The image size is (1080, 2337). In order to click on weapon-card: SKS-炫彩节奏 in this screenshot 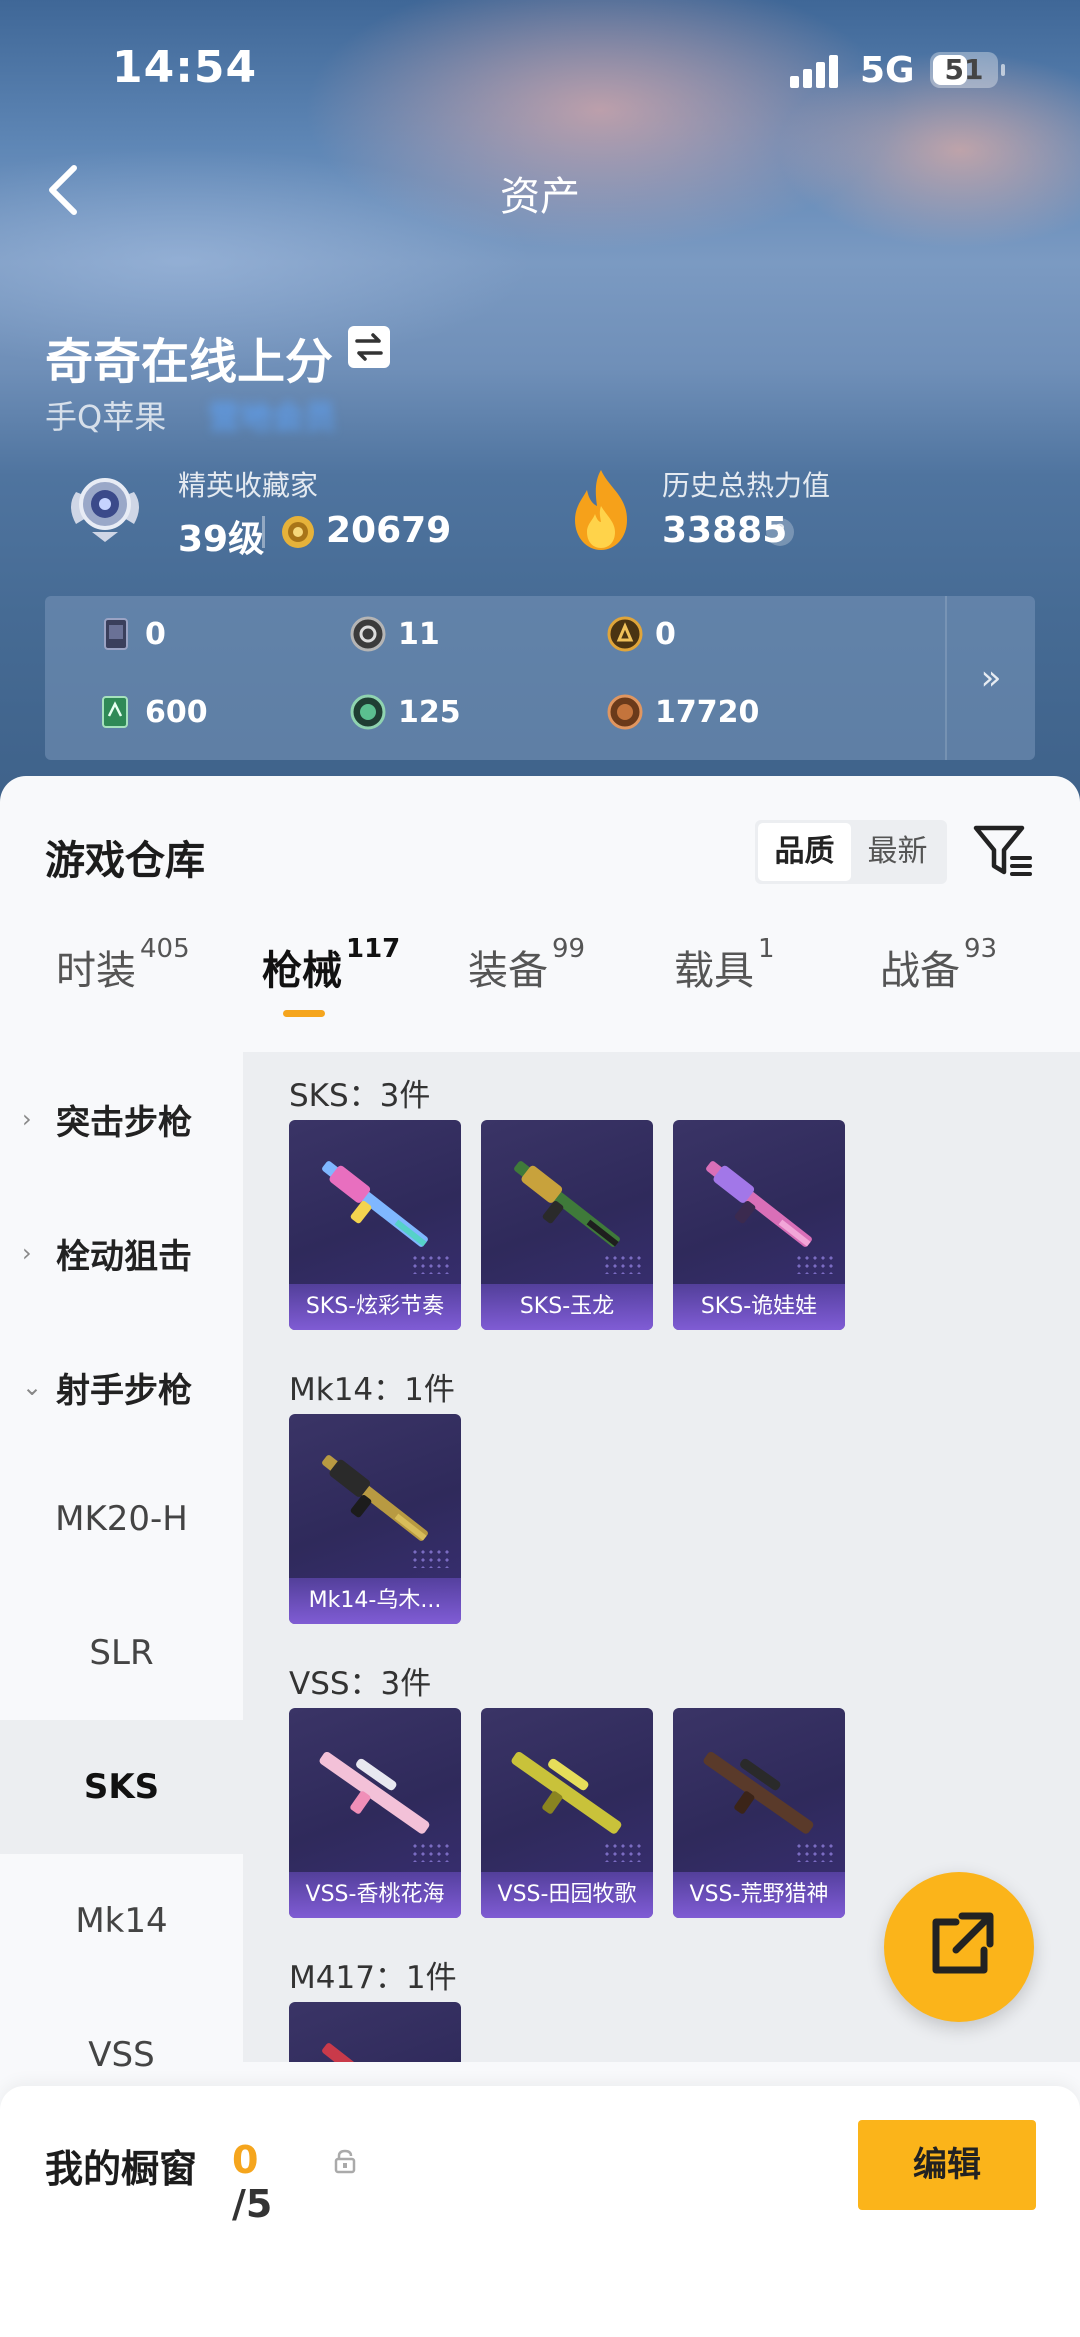, I will do `click(375, 1225)`.